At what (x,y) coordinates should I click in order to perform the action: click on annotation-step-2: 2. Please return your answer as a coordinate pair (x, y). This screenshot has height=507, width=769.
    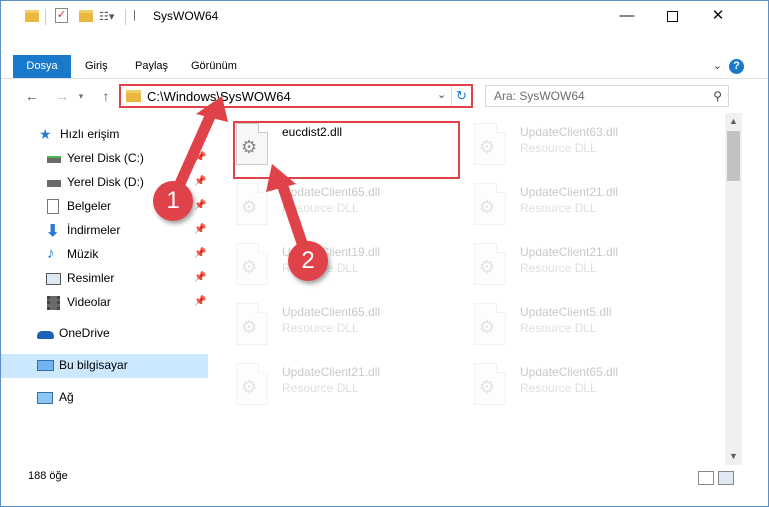
    Looking at the image, I should click on (308, 261).